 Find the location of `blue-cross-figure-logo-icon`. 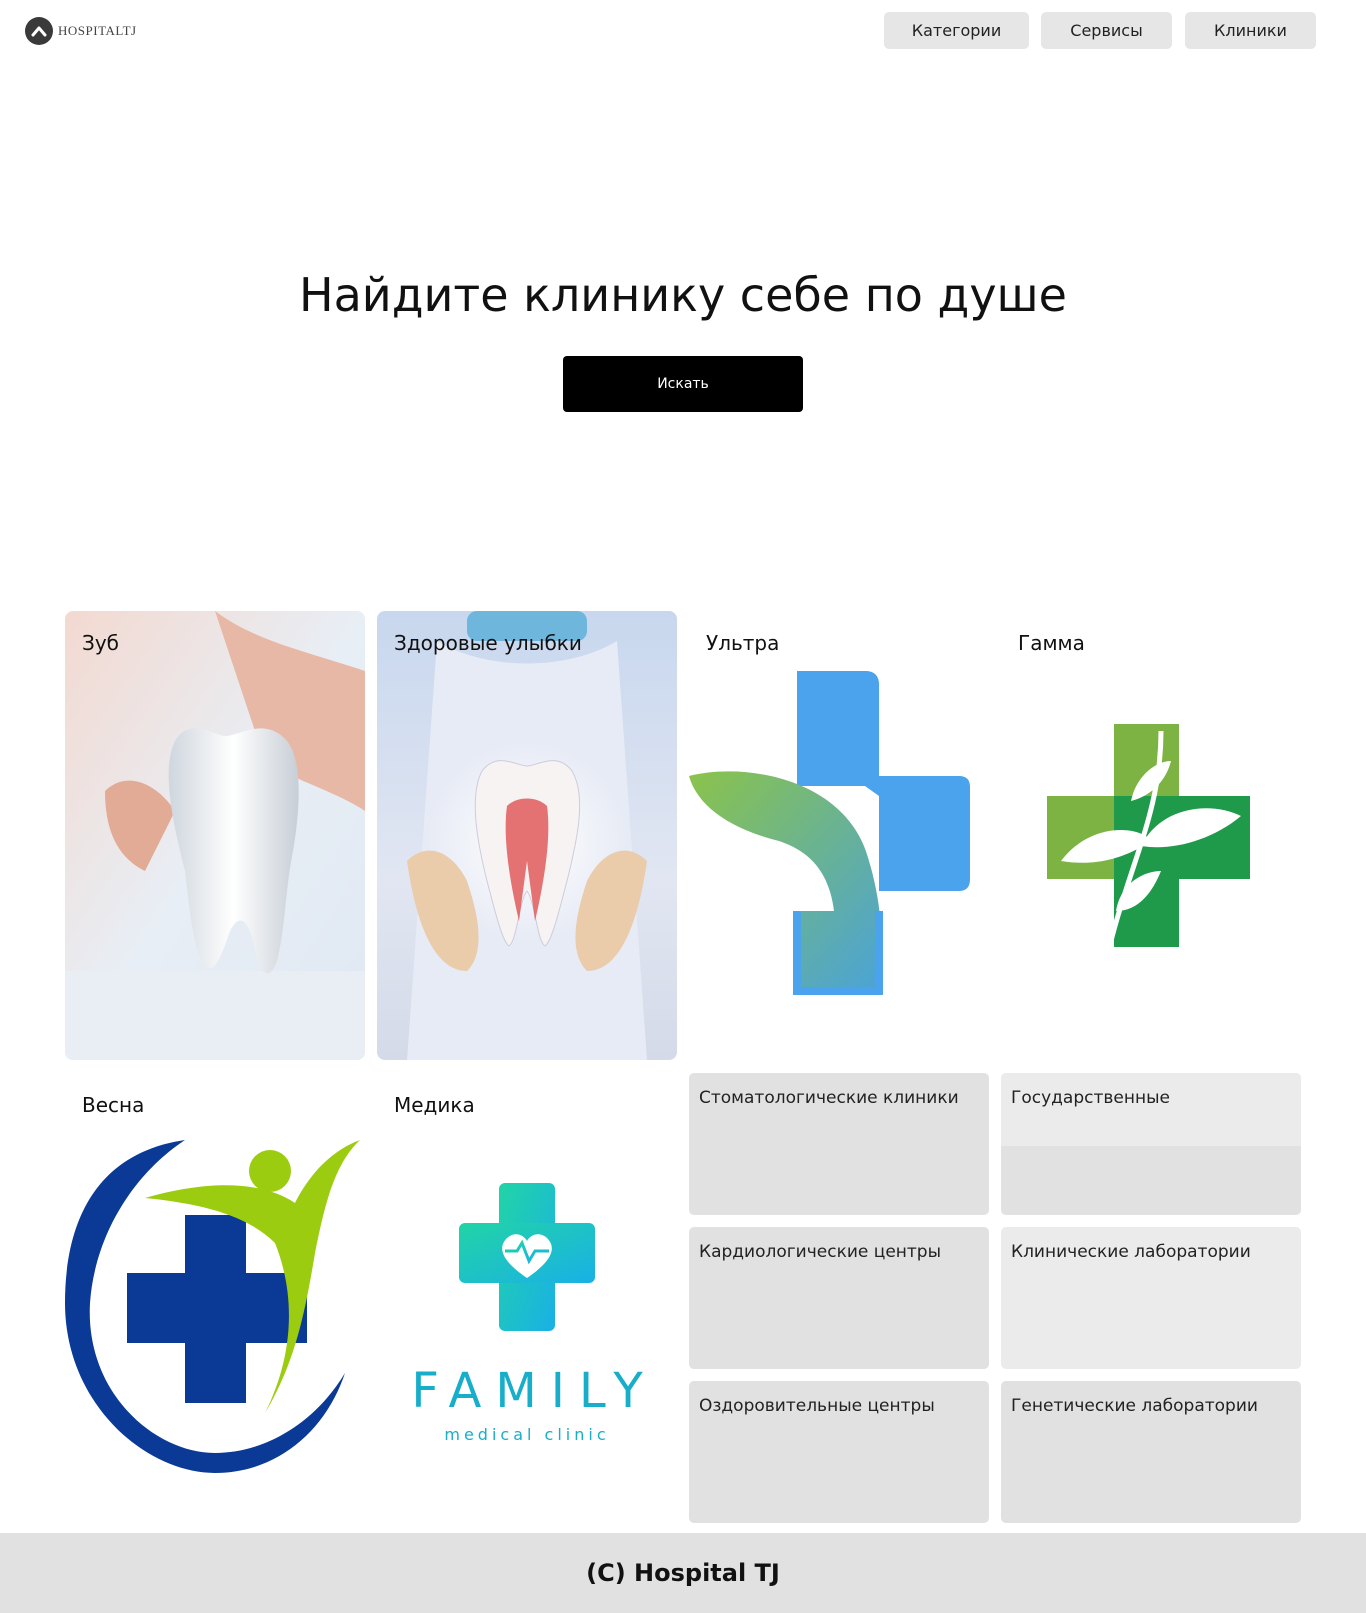

blue-cross-figure-logo-icon is located at coordinates (212, 1306).